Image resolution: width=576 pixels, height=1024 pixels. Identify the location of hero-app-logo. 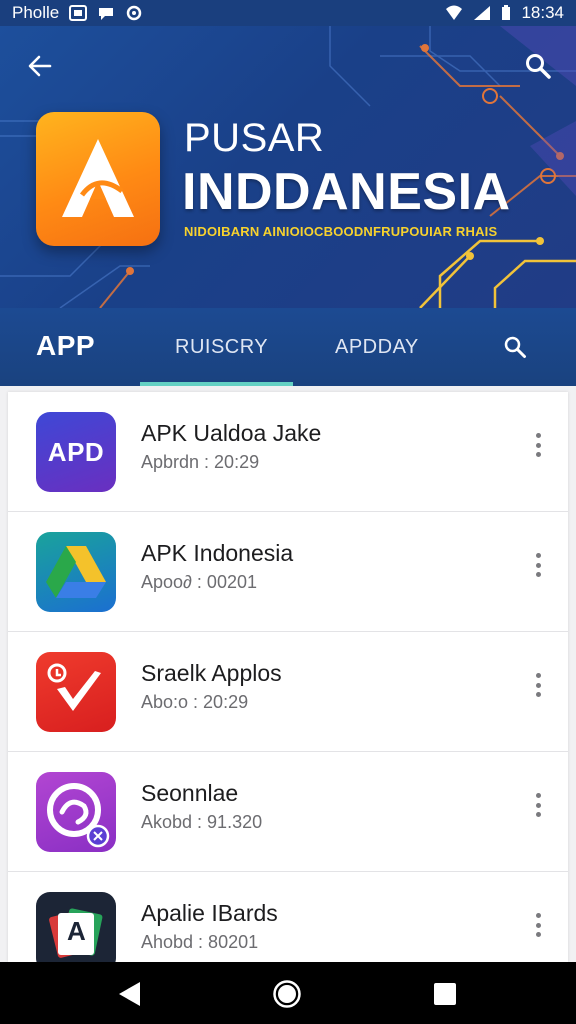
(98, 179).